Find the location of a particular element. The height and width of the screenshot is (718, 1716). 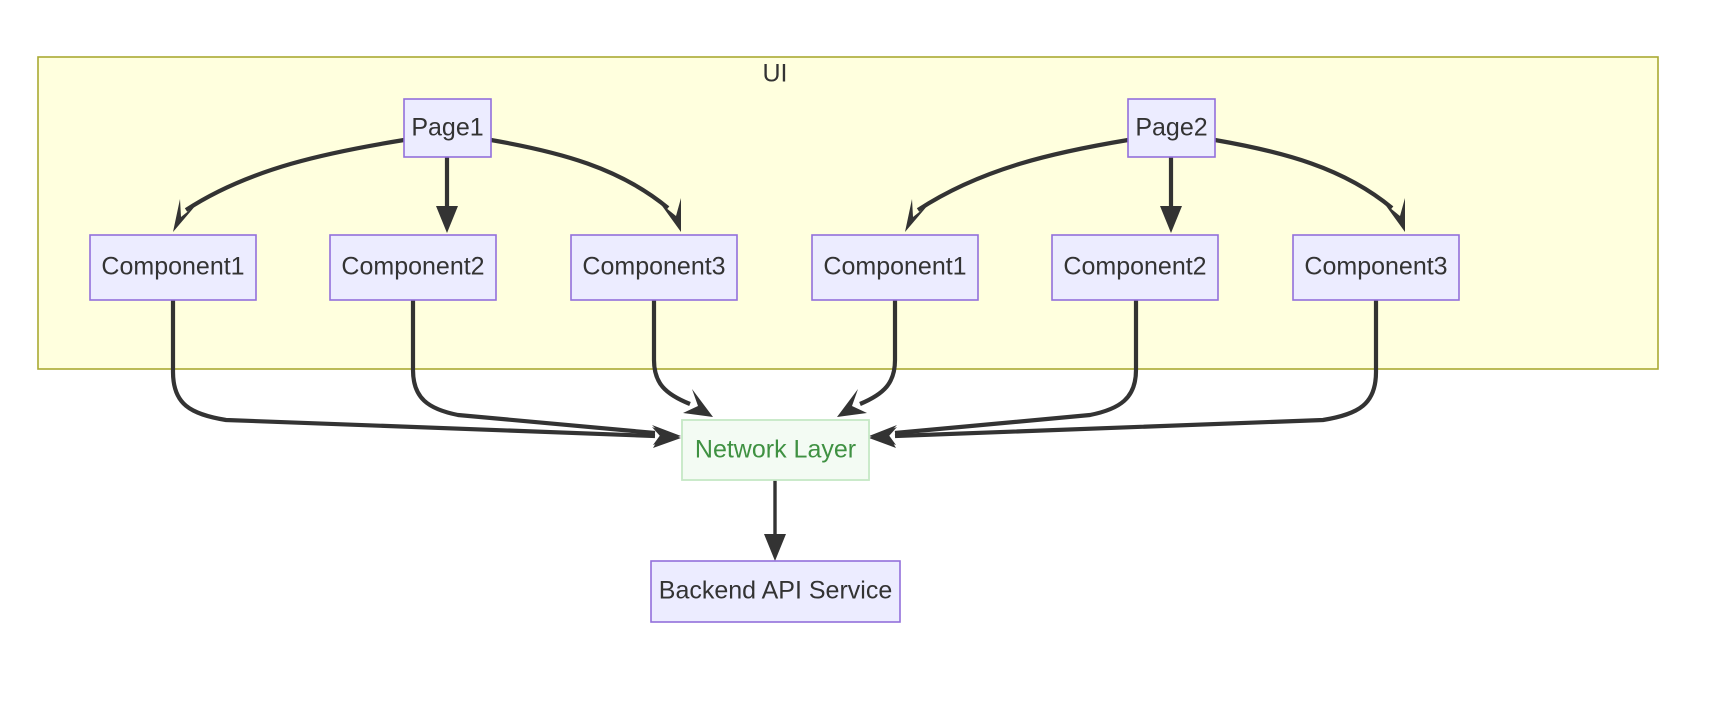

node-component2-page2: Component2 is located at coordinates (1135, 267).